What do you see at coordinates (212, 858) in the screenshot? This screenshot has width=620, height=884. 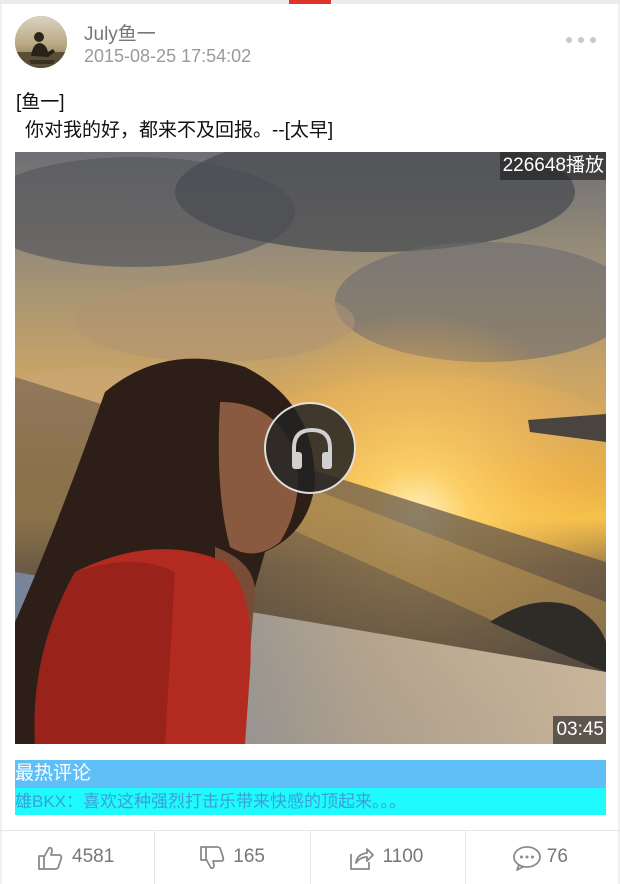 I see `thumbs-down-icon` at bounding box center [212, 858].